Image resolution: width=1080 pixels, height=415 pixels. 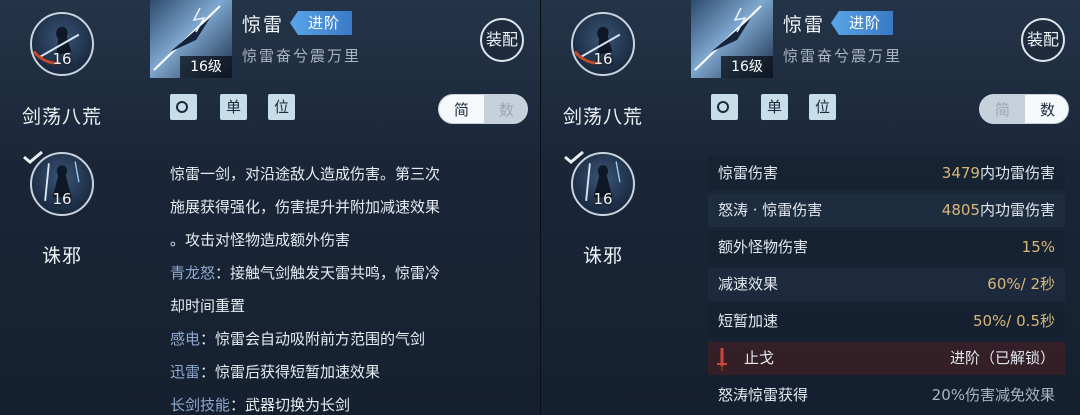 I want to click on stat-number: 3479, so click(x=960, y=173).